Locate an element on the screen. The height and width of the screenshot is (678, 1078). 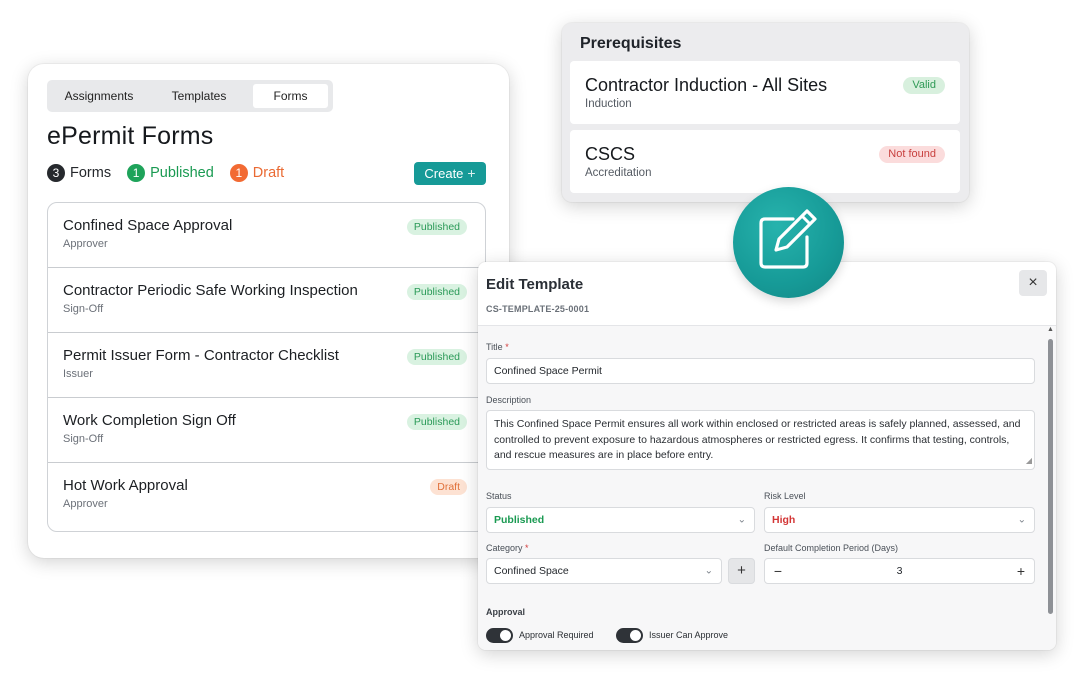
title-label: Title * is located at coordinates (497, 347).